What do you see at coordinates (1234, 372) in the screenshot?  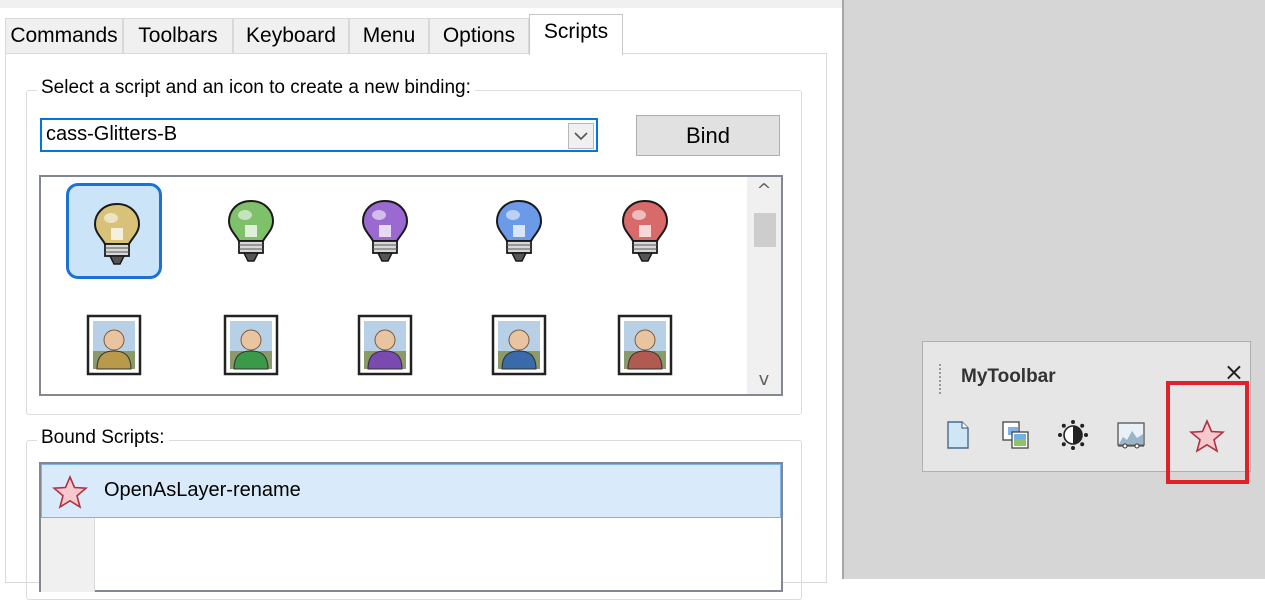 I see `close-icon: ×` at bounding box center [1234, 372].